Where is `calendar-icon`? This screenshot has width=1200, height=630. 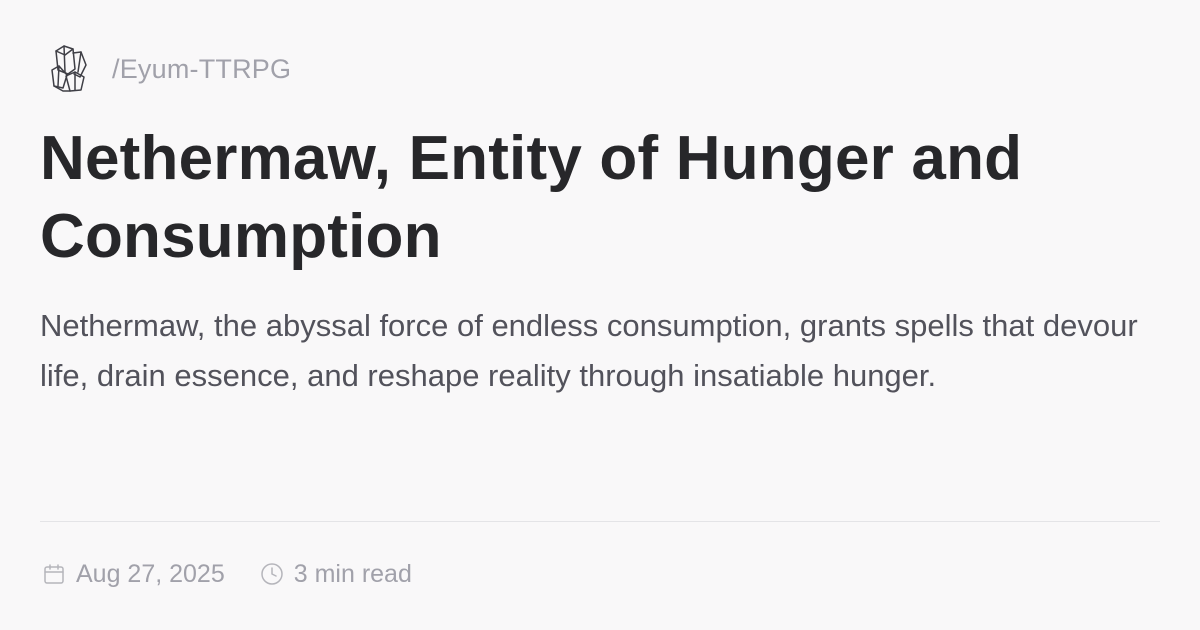 calendar-icon is located at coordinates (54, 574).